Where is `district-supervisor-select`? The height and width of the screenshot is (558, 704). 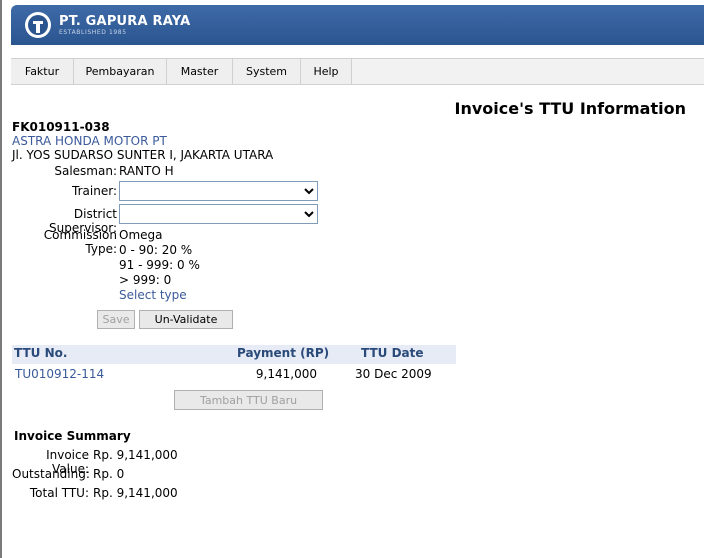 district-supervisor-select is located at coordinates (218, 214).